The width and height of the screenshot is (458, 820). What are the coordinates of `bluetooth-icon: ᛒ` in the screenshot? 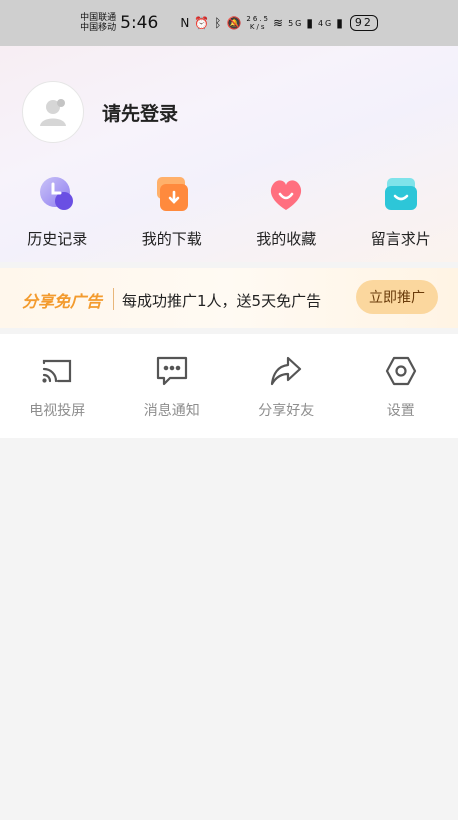 It's located at (219, 23).